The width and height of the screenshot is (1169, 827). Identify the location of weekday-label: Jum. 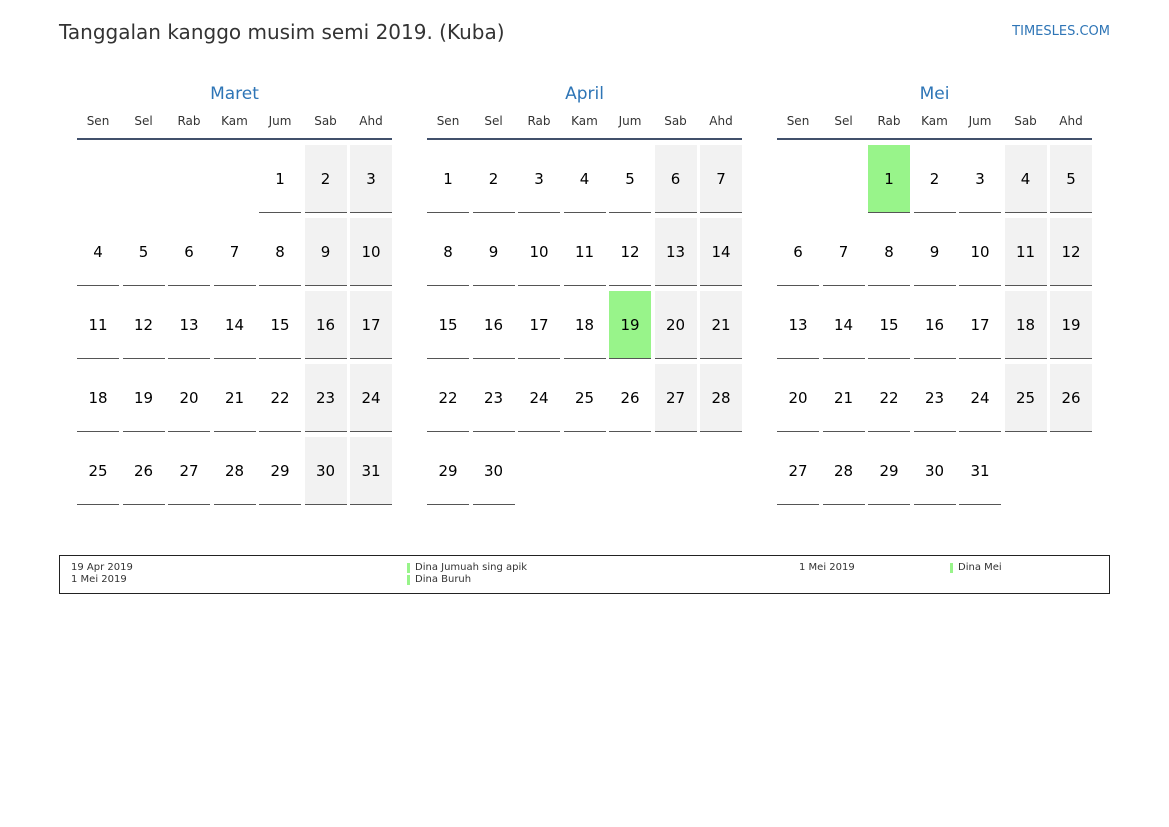
(980, 121).